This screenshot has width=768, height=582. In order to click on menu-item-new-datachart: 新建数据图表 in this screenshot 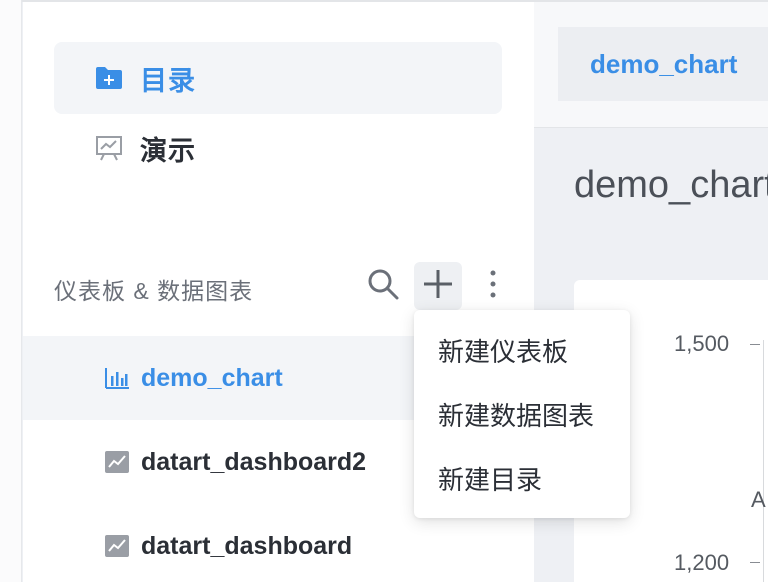, I will do `click(522, 414)`.